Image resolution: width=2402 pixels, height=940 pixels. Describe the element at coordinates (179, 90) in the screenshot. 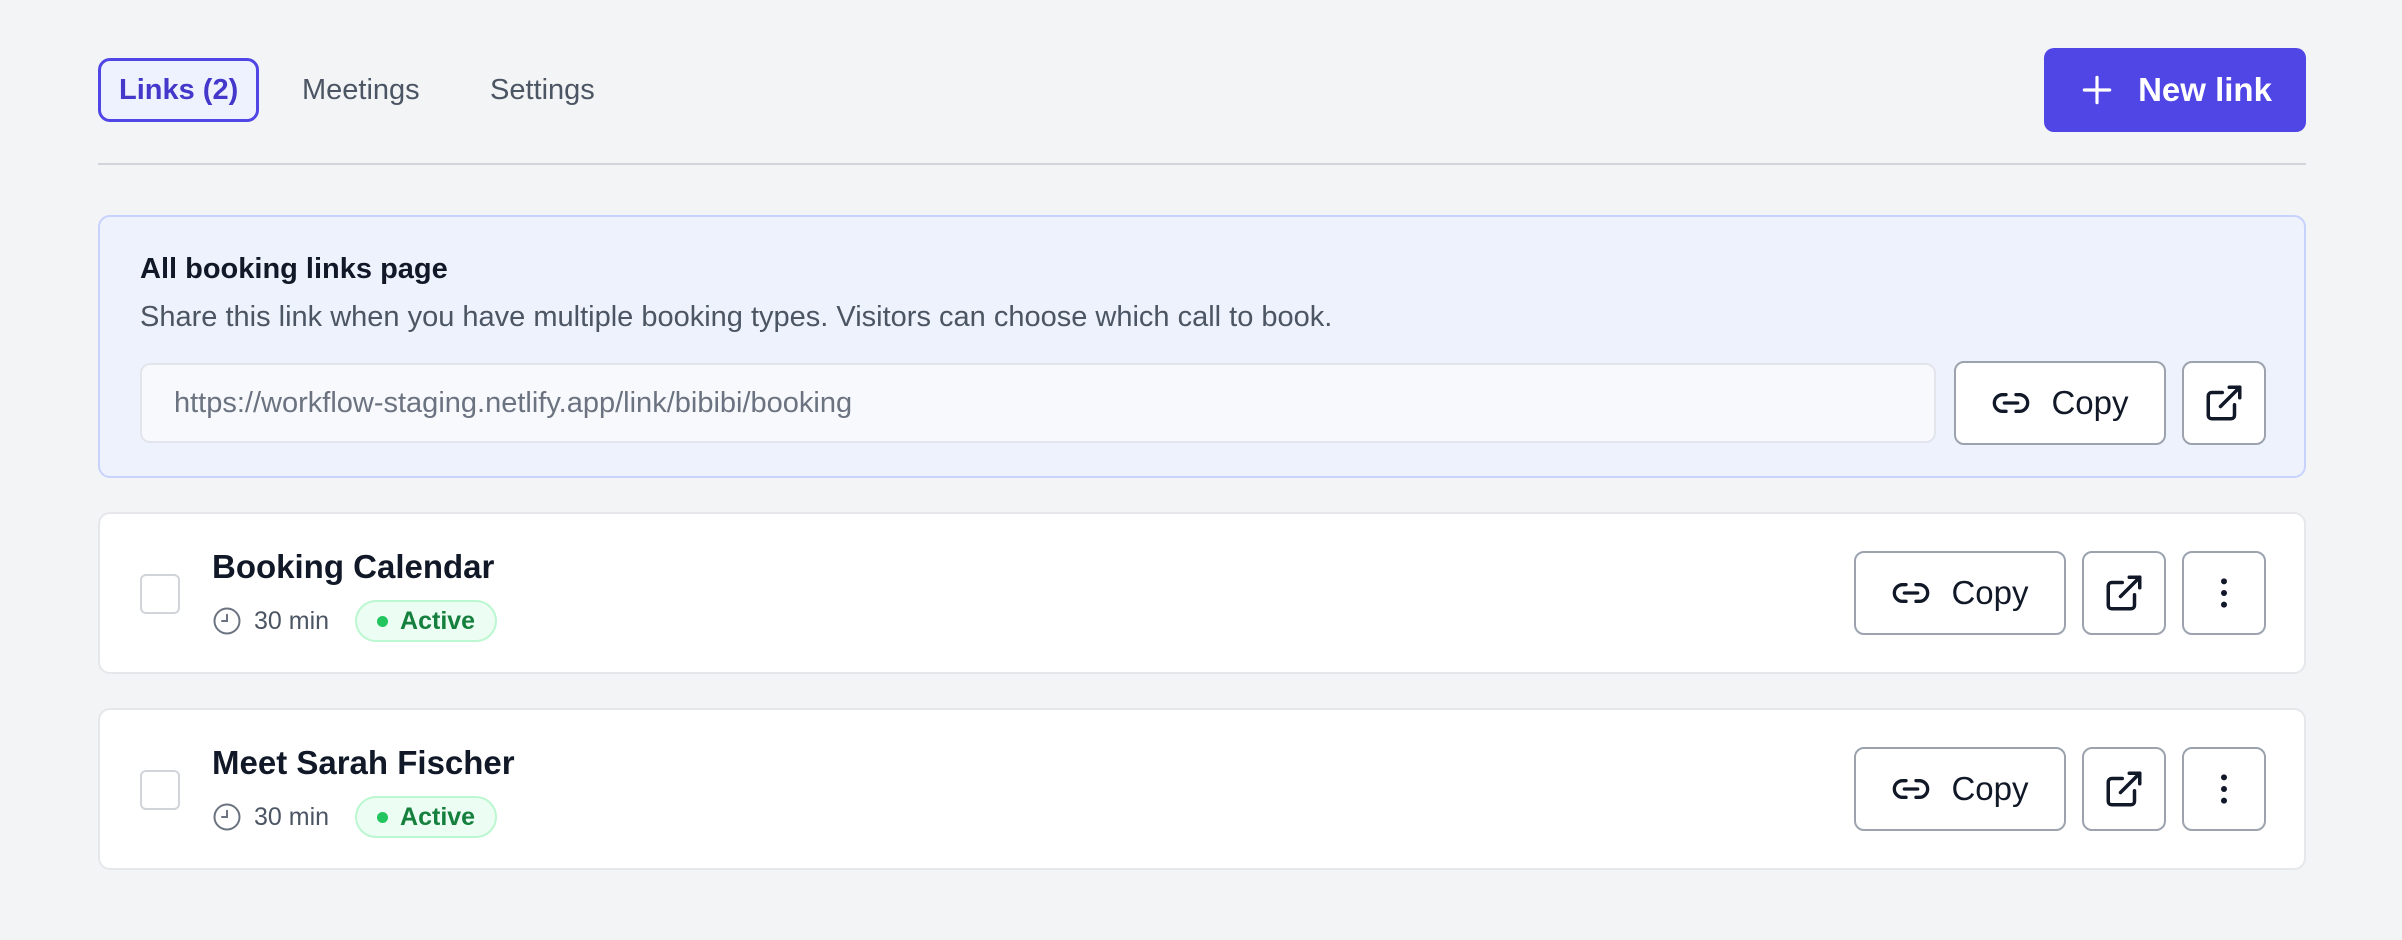

I see `tab-links: Links (2)` at that location.